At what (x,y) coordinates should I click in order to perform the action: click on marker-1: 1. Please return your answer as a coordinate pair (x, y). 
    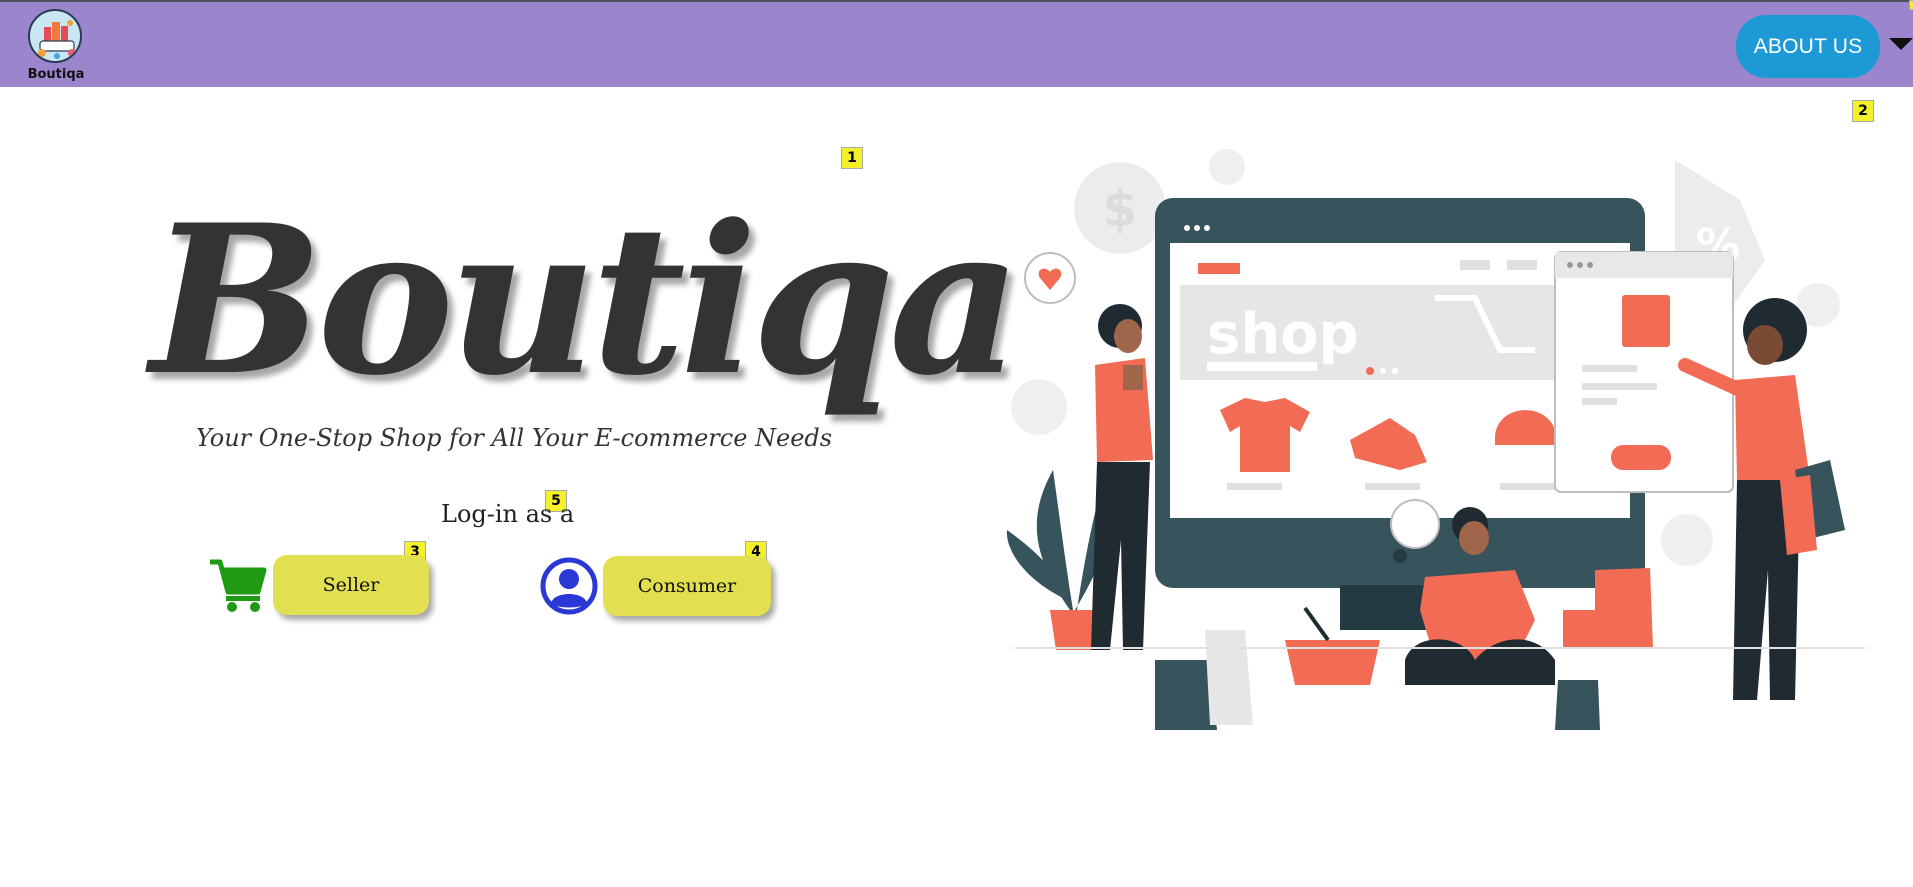
    Looking at the image, I should click on (852, 158).